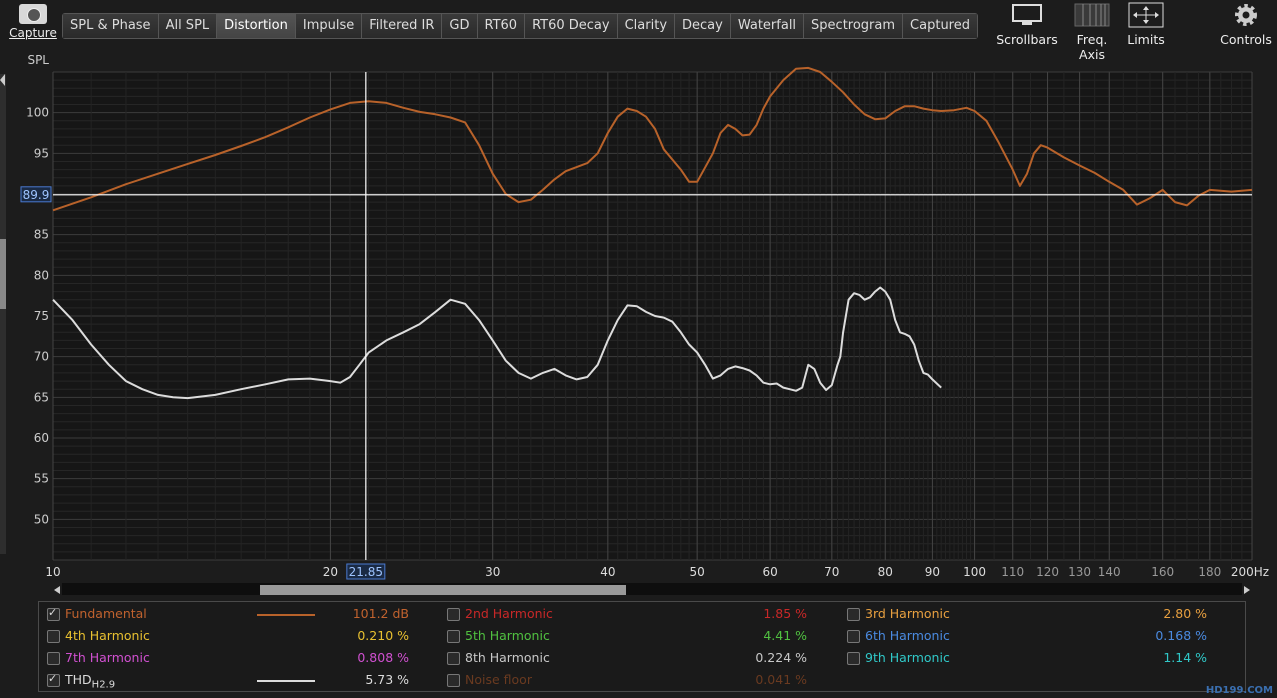 This screenshot has height=698, width=1277. What do you see at coordinates (932, 572) in the screenshot?
I see `x-tick-label: 90` at bounding box center [932, 572].